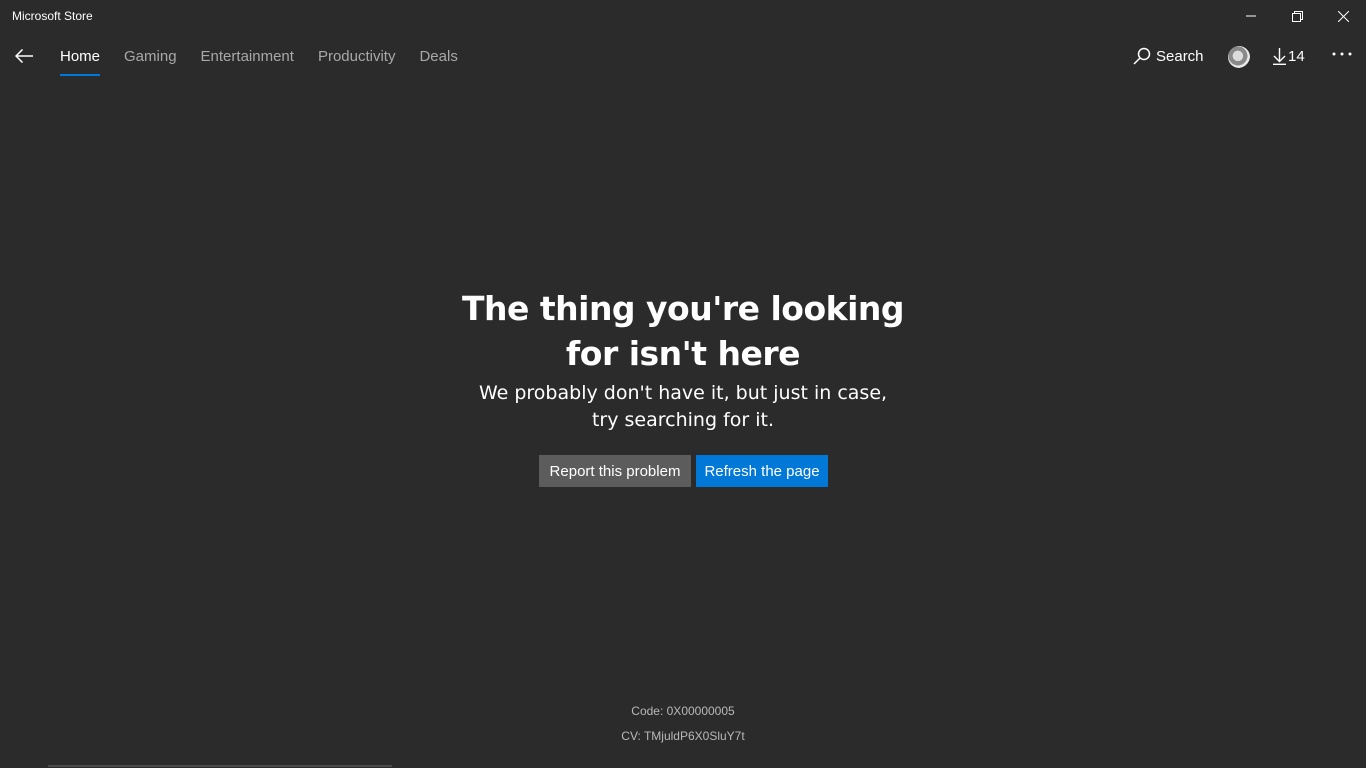 This screenshot has width=1366, height=768. Describe the element at coordinates (1279, 56) in the screenshot. I see `download-icon` at that location.